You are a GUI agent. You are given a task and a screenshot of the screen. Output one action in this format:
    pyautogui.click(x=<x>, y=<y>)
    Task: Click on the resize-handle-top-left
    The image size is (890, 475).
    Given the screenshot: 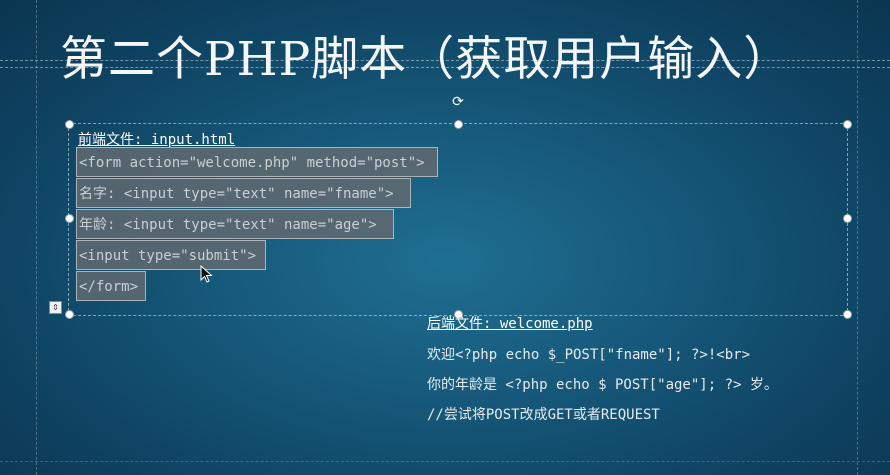 What is the action you would take?
    pyautogui.click(x=69, y=124)
    